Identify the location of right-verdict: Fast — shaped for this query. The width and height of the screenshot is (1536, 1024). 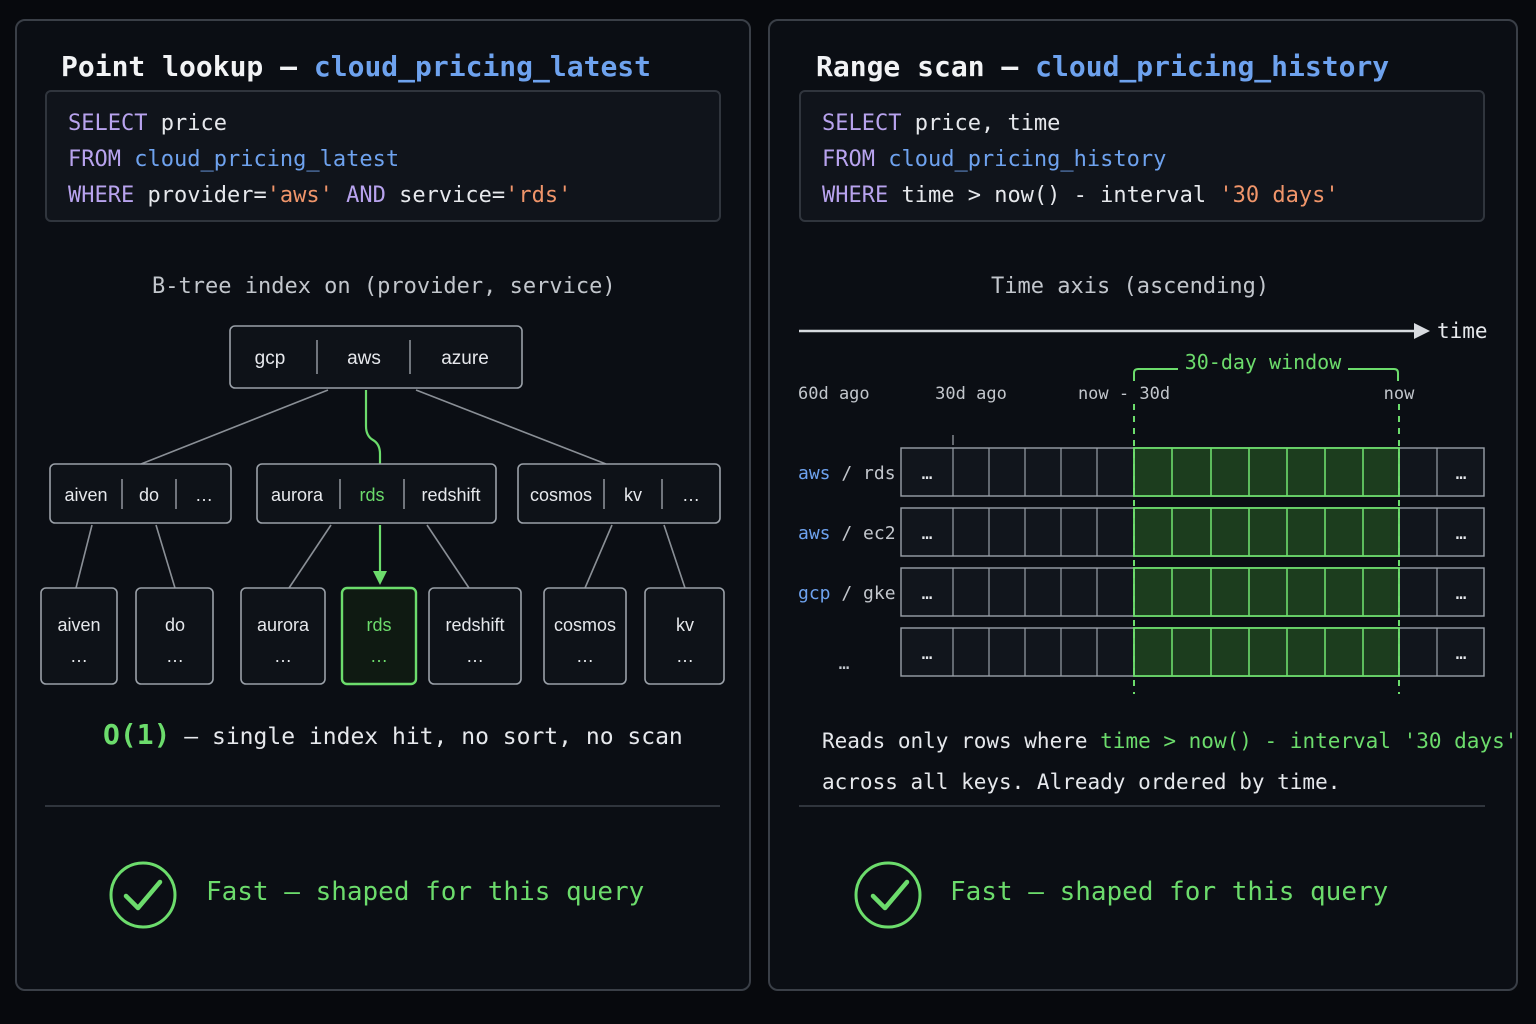
(1169, 892).